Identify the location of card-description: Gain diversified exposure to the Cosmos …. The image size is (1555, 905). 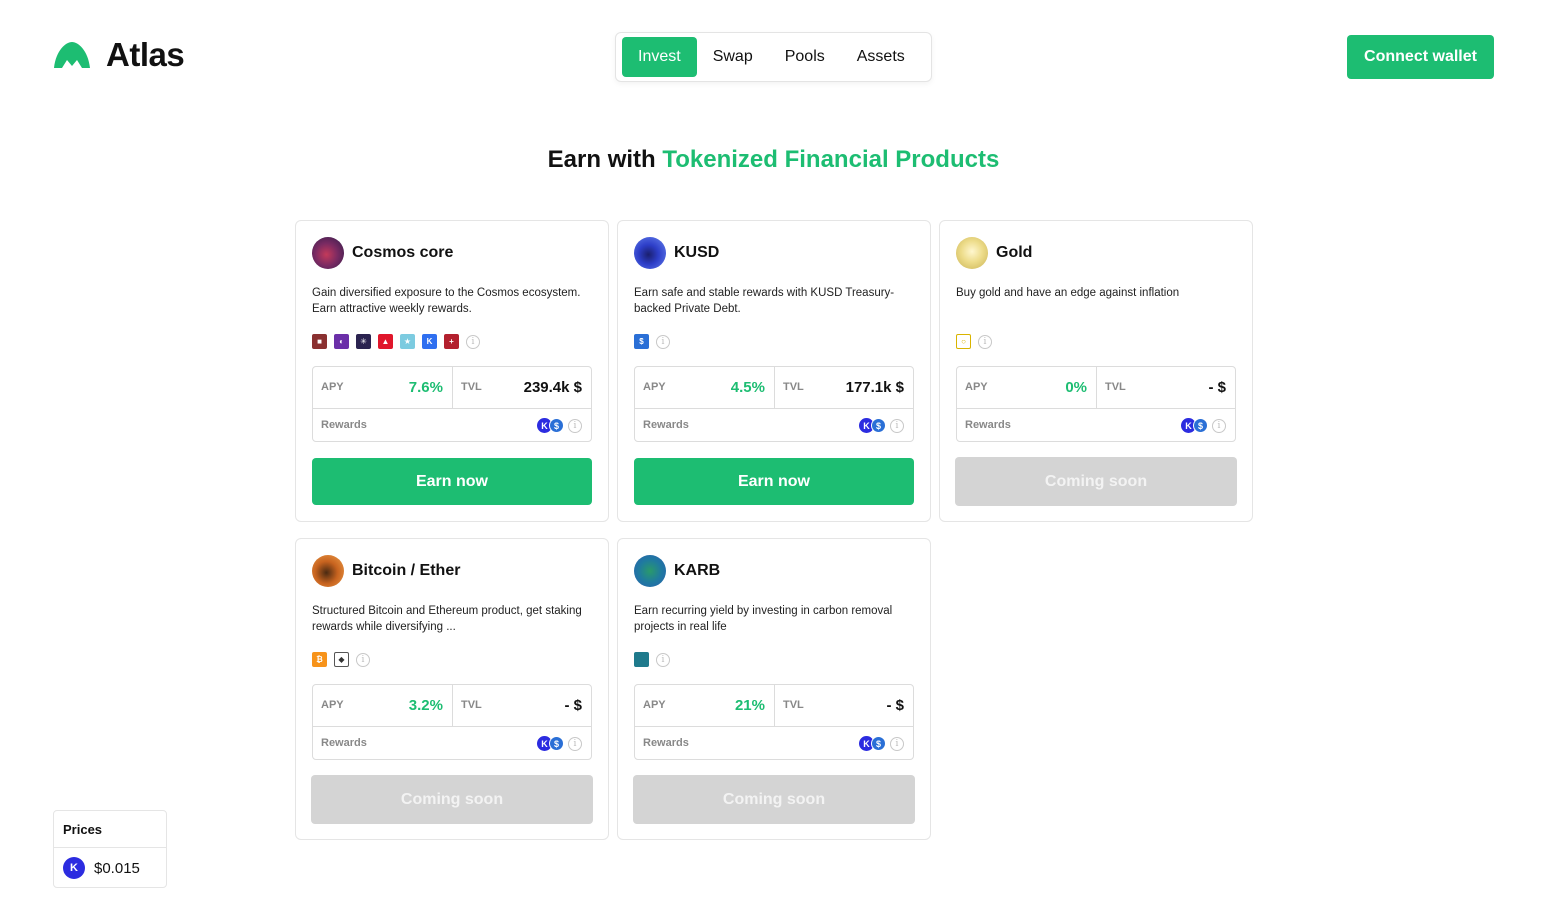
(446, 301).